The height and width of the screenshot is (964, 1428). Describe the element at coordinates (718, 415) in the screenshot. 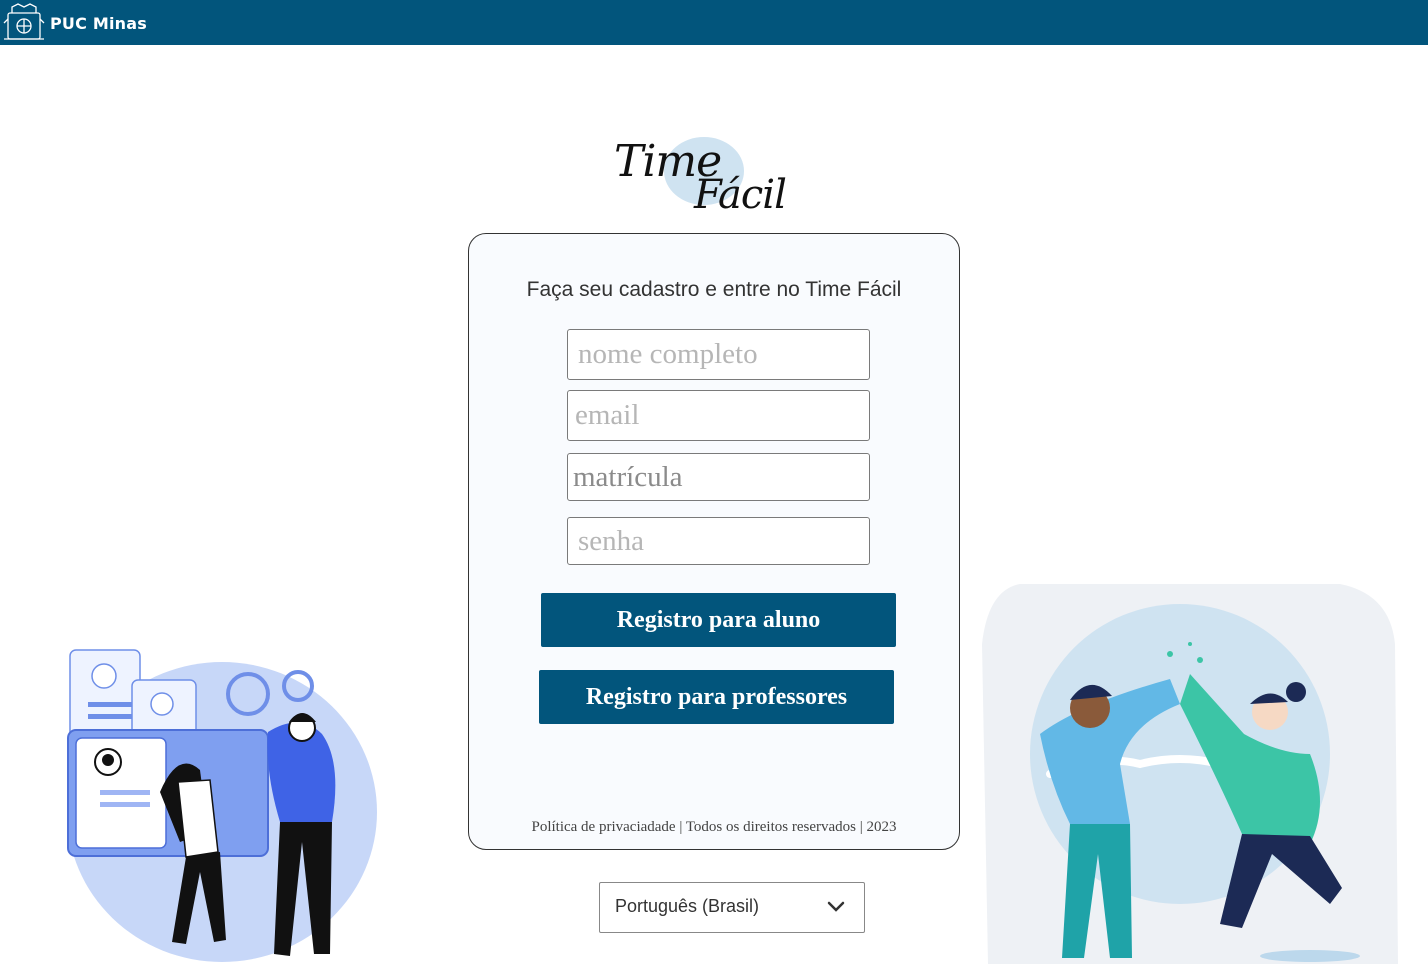

I see `email-input` at that location.